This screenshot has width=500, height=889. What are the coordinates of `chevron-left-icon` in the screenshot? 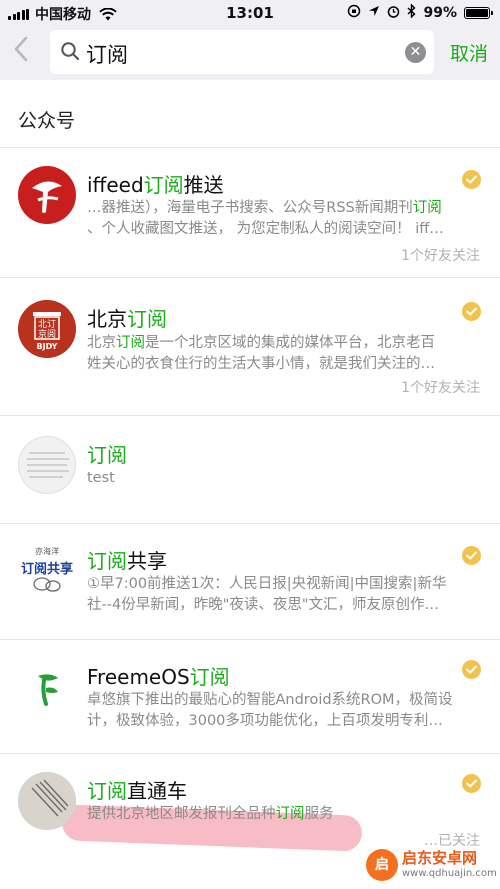 It's located at (21, 49).